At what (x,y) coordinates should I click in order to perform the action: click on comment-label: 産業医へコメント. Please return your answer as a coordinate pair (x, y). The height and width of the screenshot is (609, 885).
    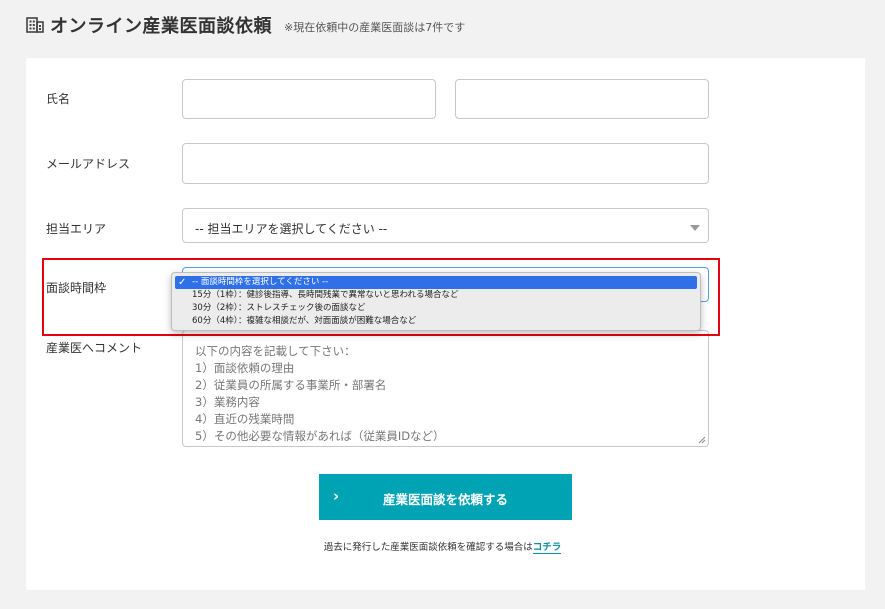
    Looking at the image, I should click on (94, 348).